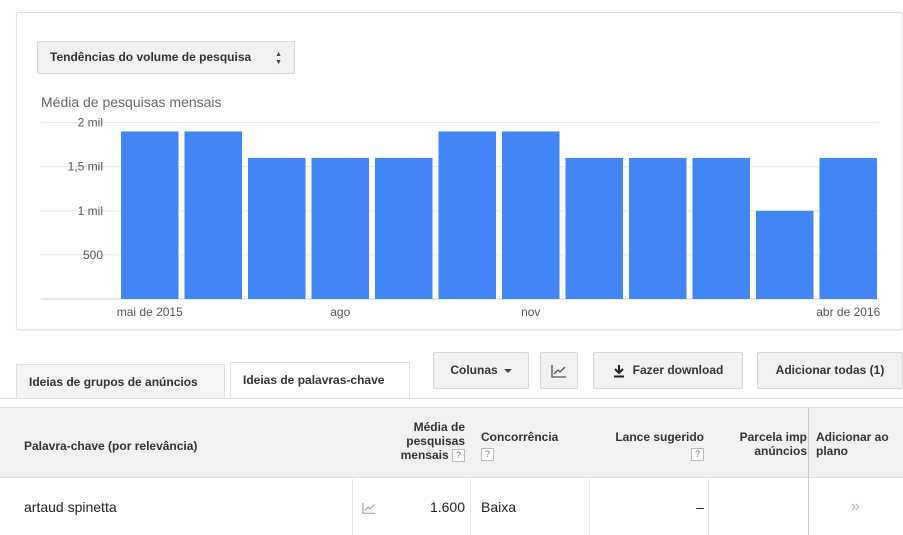 The height and width of the screenshot is (535, 903). What do you see at coordinates (404, 228) in the screenshot?
I see `bar-set-2015` at bounding box center [404, 228].